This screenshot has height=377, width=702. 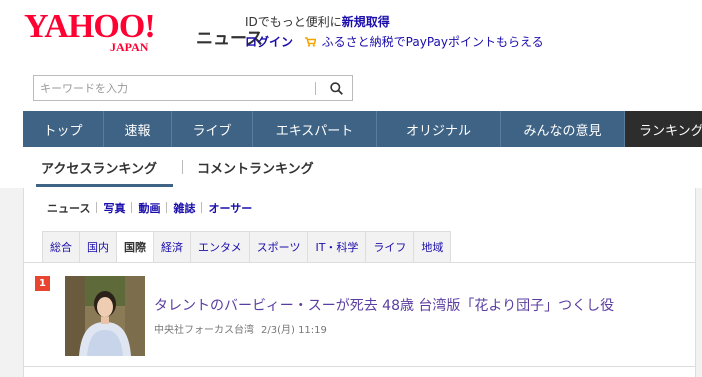 I want to click on article-meta: 中央社フォーカス台湾 2/3(月) 11:19, so click(x=240, y=328).